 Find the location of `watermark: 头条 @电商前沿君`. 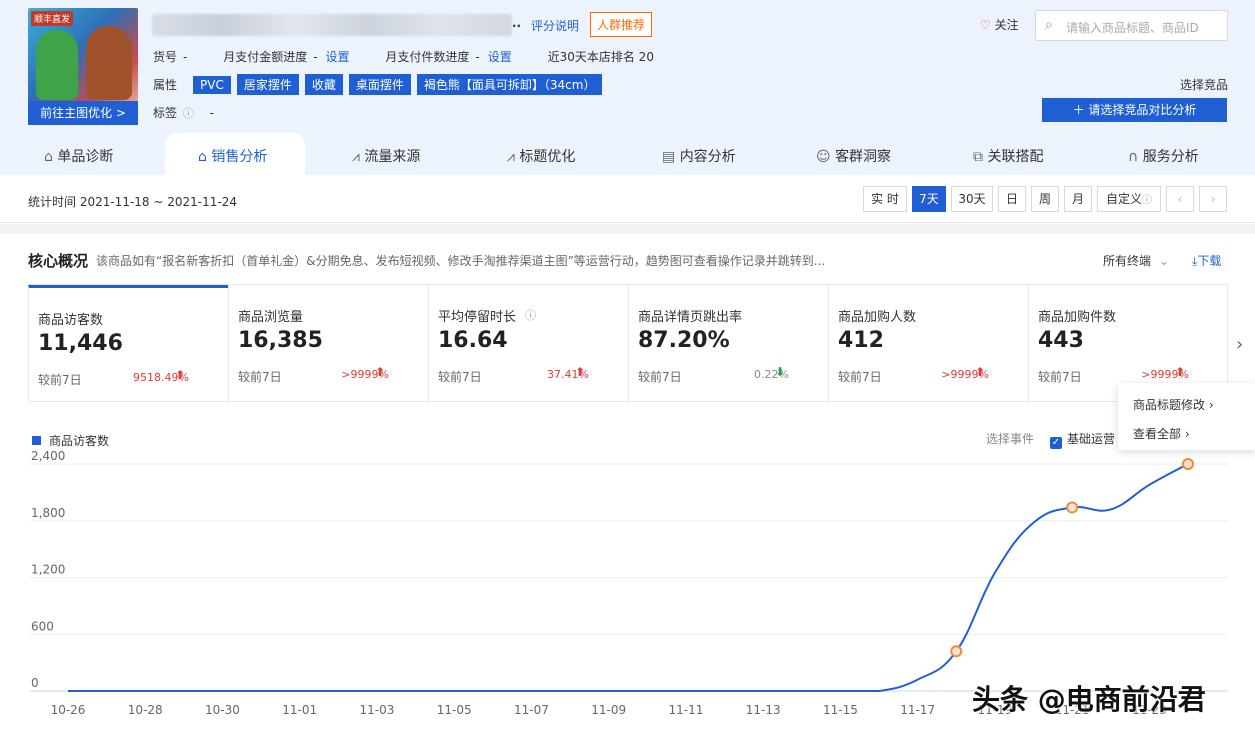

watermark: 头条 @电商前沿君 is located at coordinates (1089, 699).